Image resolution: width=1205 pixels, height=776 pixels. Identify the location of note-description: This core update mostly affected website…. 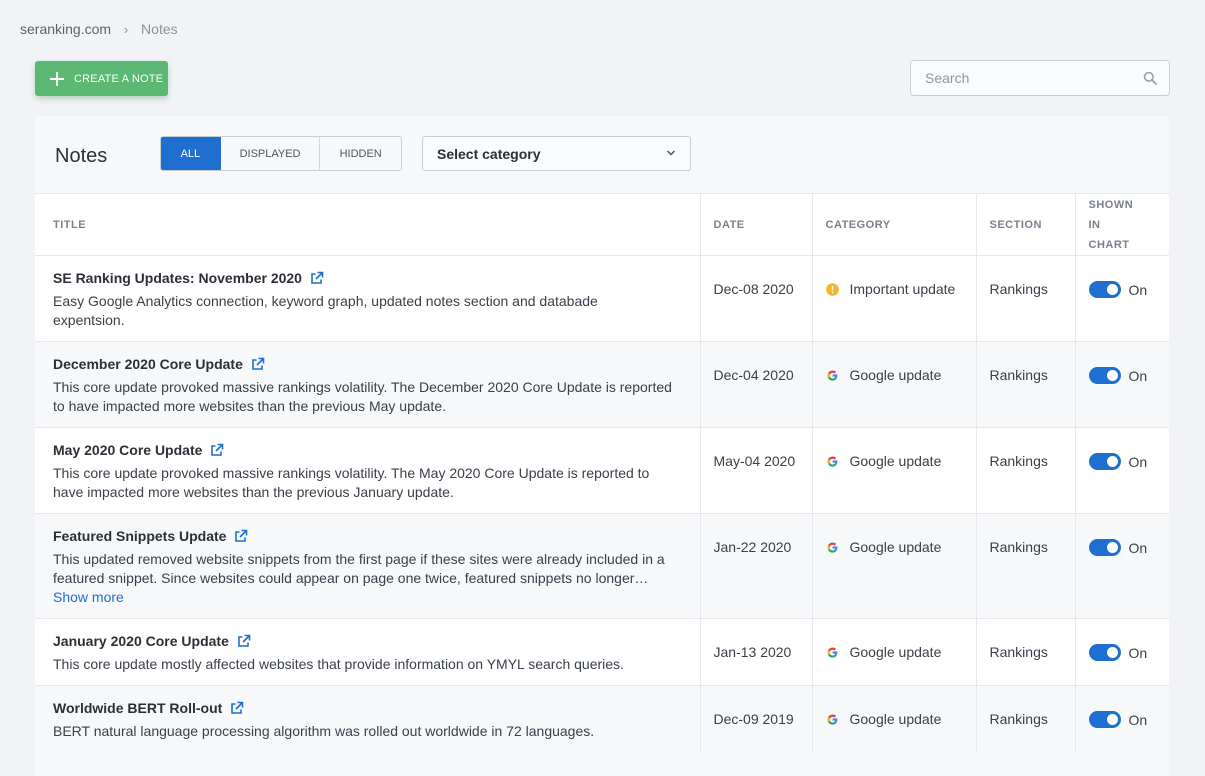
(338, 664).